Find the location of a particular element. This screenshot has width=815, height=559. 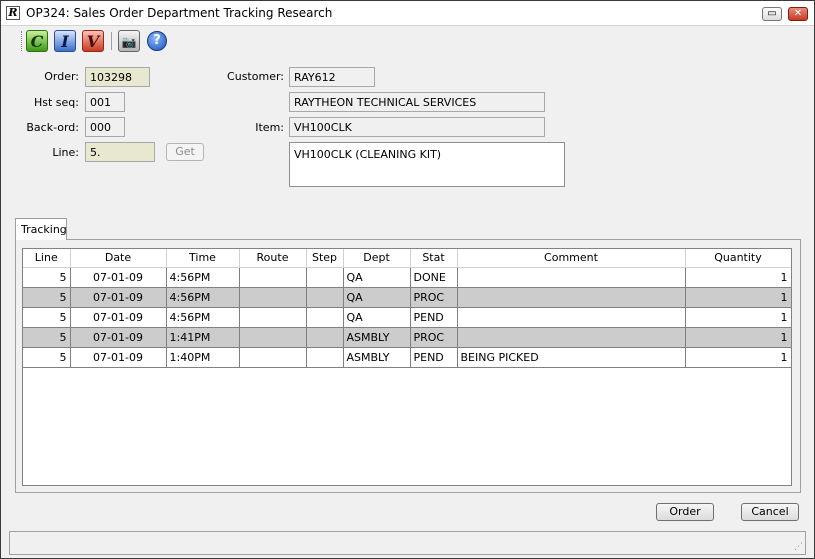

cell-time: 1:41PM is located at coordinates (203, 337).